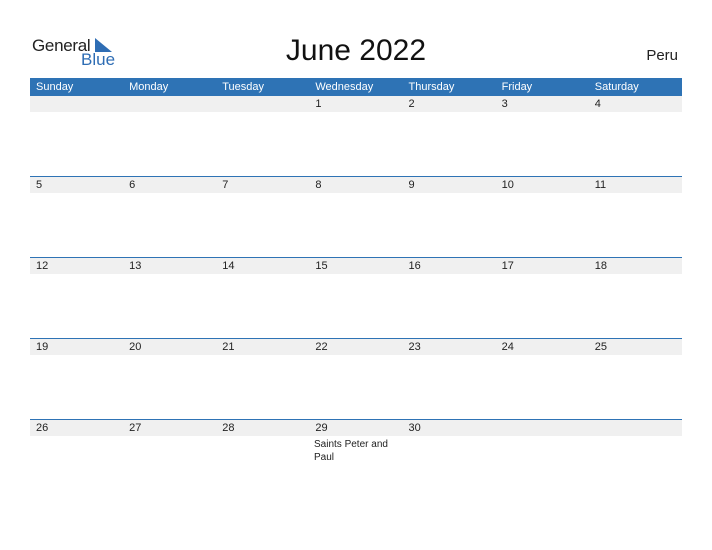  What do you see at coordinates (449, 428) in the screenshot?
I see `day-cell: 30` at bounding box center [449, 428].